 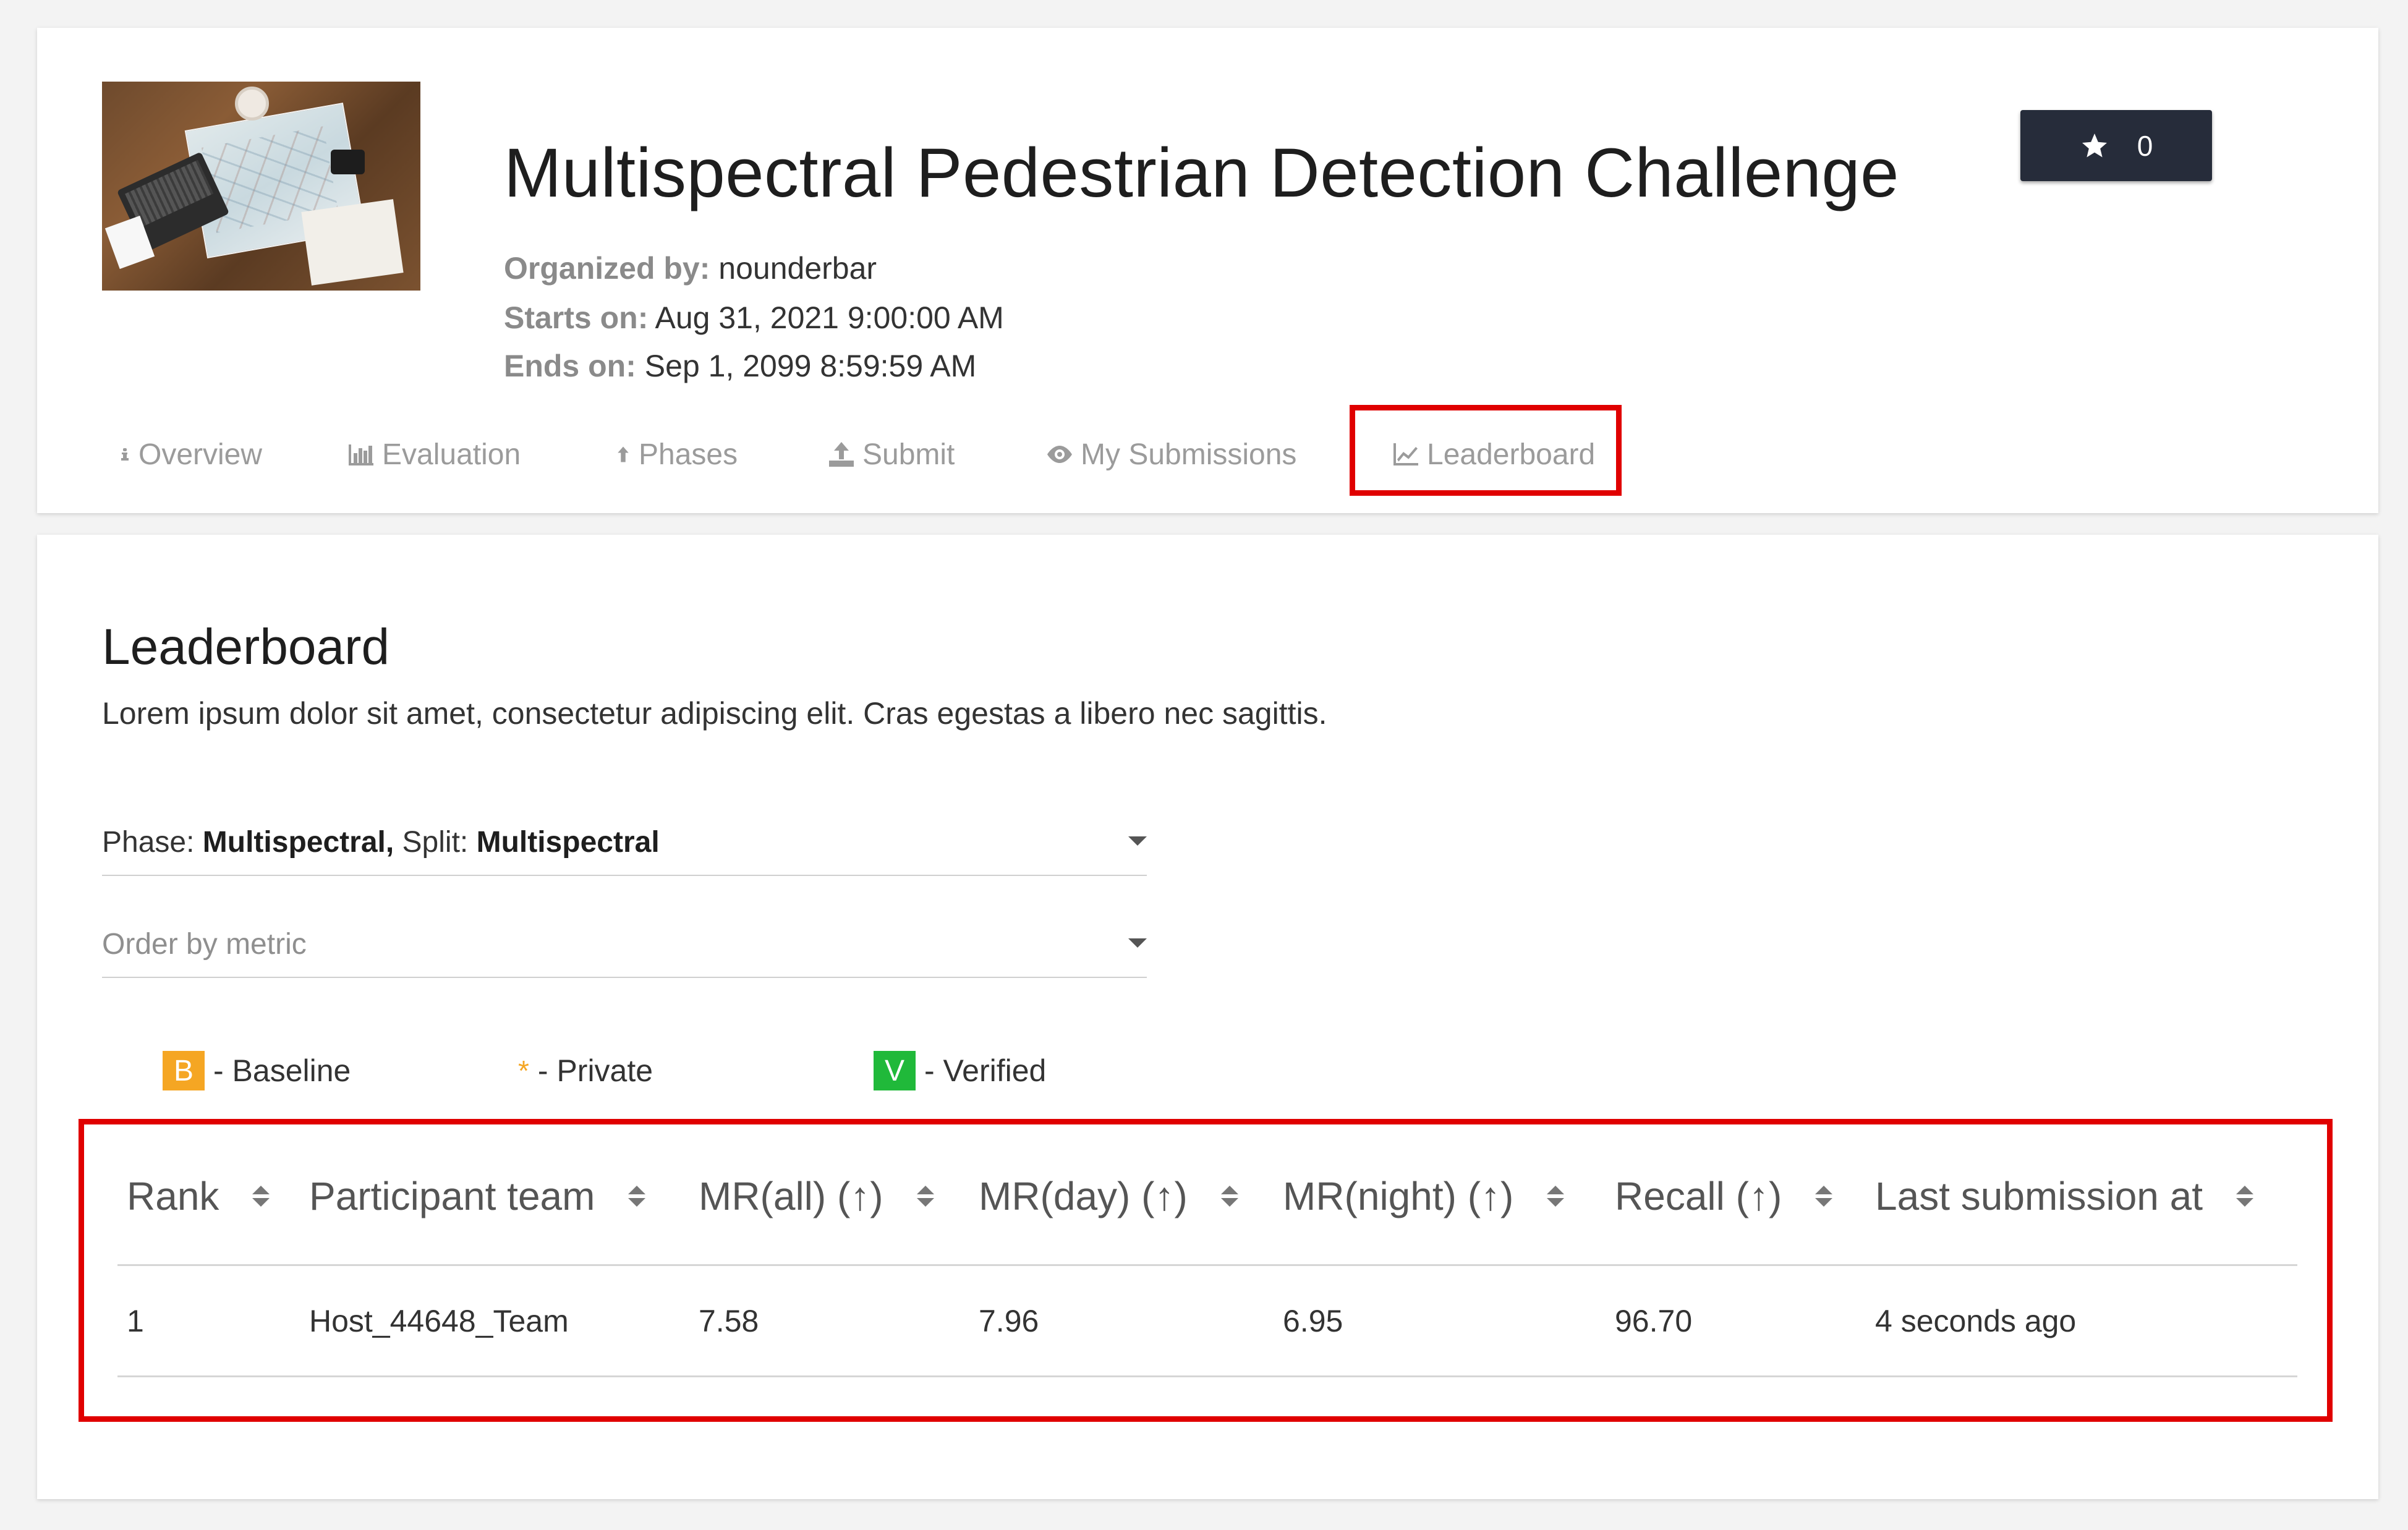 I want to click on start-date-line: Starts on: Aug 31, 2021 9:00:00 AM, so click(x=754, y=318).